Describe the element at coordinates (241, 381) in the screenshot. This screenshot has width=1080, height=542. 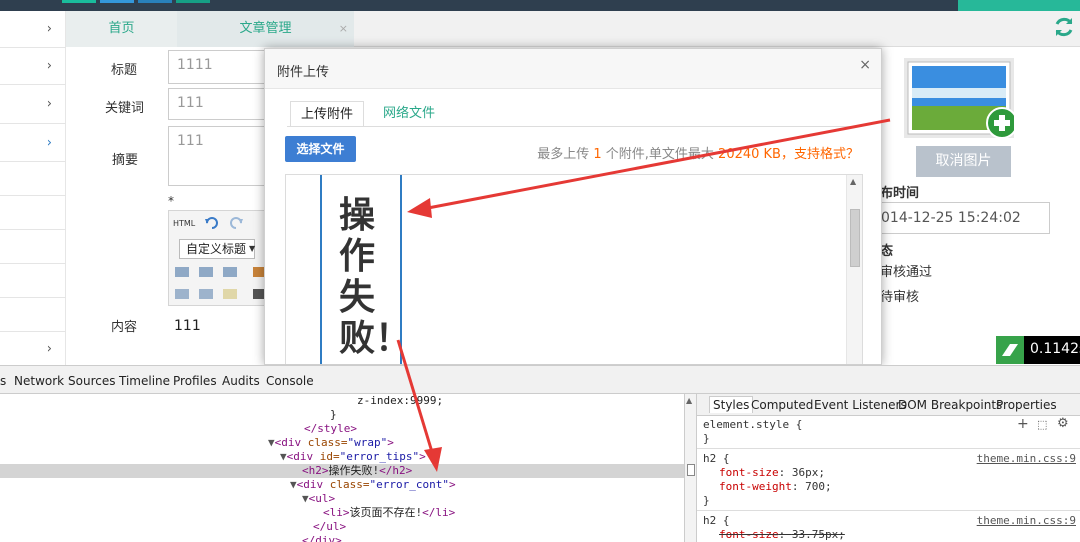
I see `devtools-tab-audits: Audits` at that location.